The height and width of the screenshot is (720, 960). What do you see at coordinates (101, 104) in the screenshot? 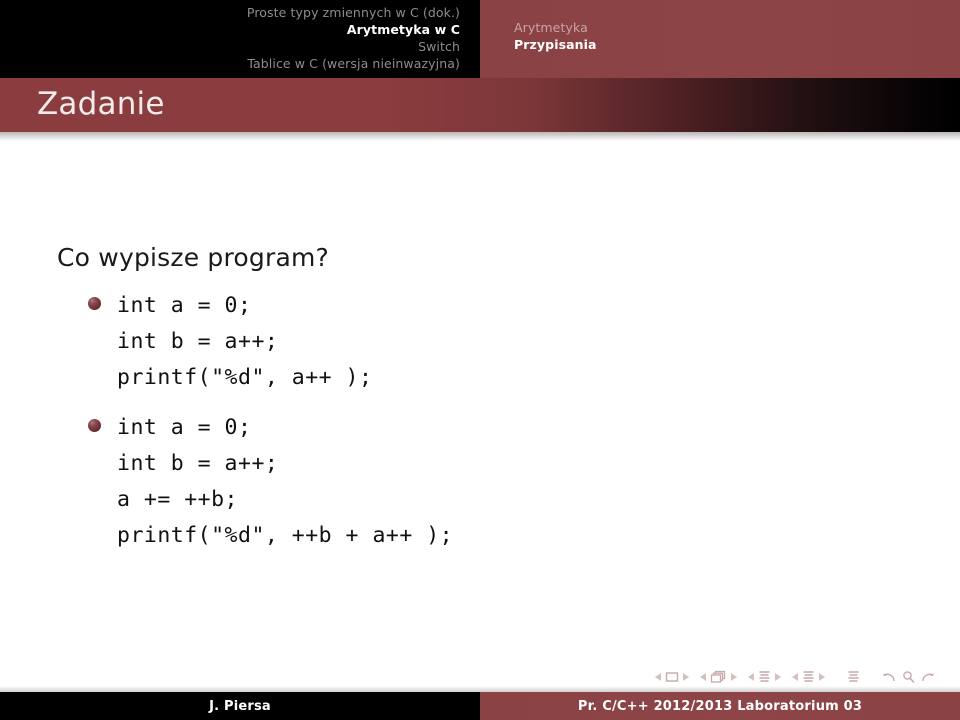
I see `frame-title: Zadanie` at bounding box center [101, 104].